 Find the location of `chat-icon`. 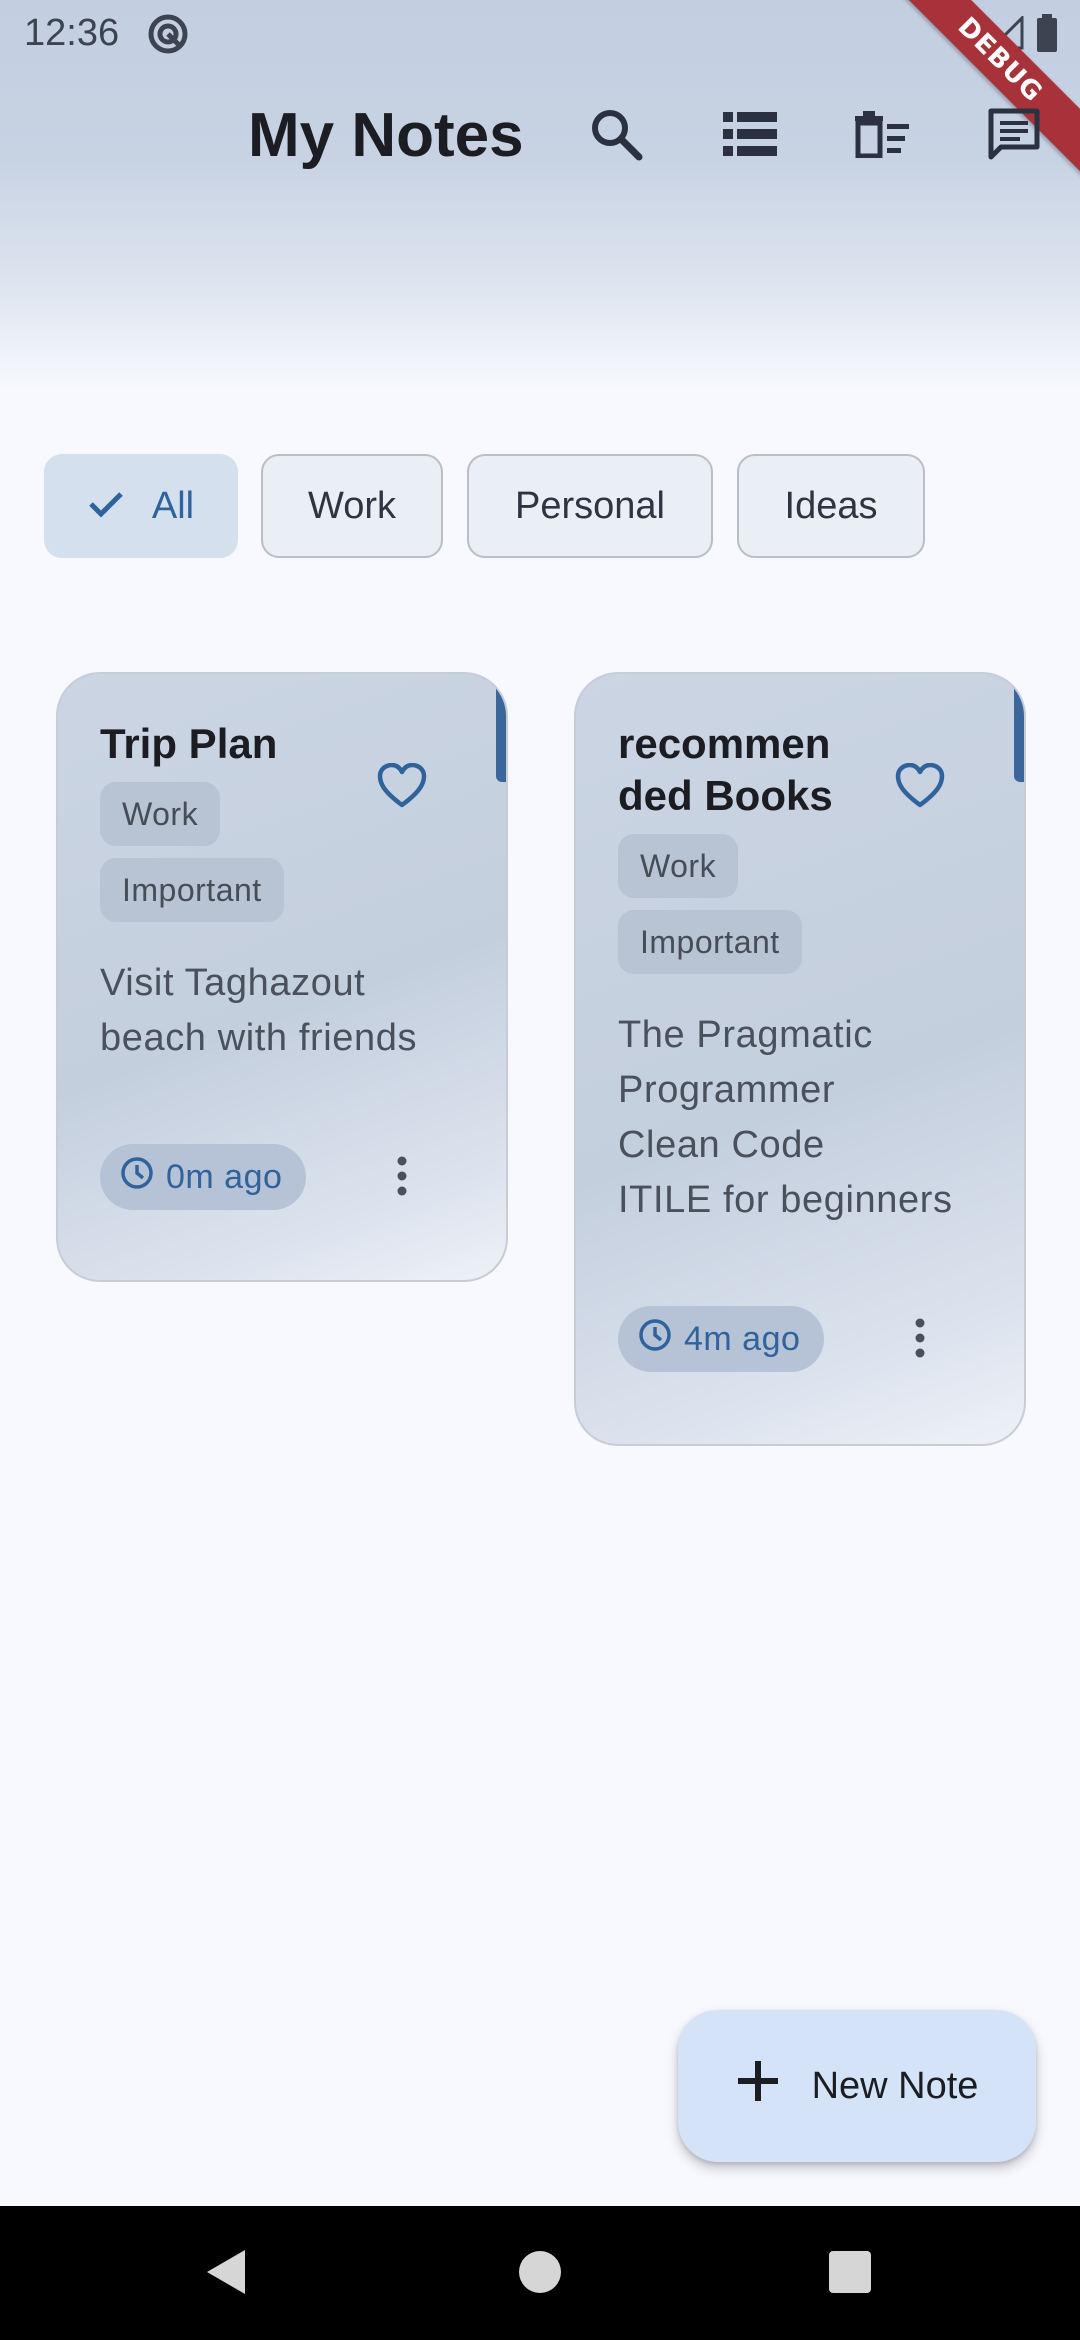

chat-icon is located at coordinates (1014, 136).